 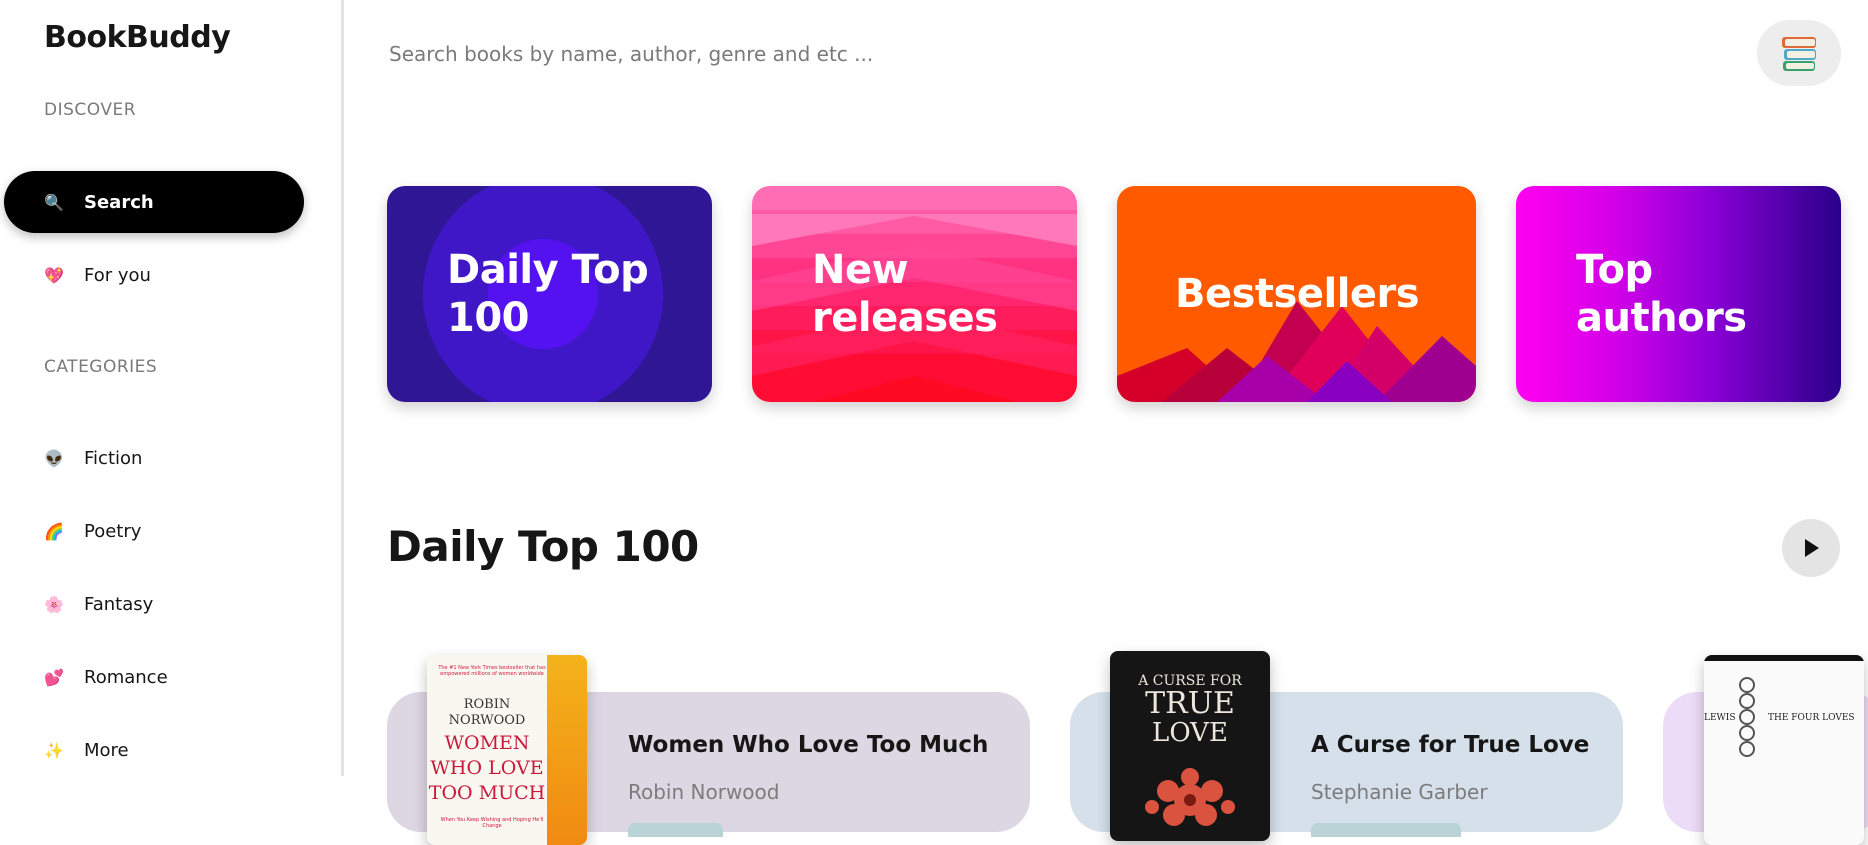 What do you see at coordinates (487, 793) in the screenshot?
I see `cover-title-line: TOO MUCH` at bounding box center [487, 793].